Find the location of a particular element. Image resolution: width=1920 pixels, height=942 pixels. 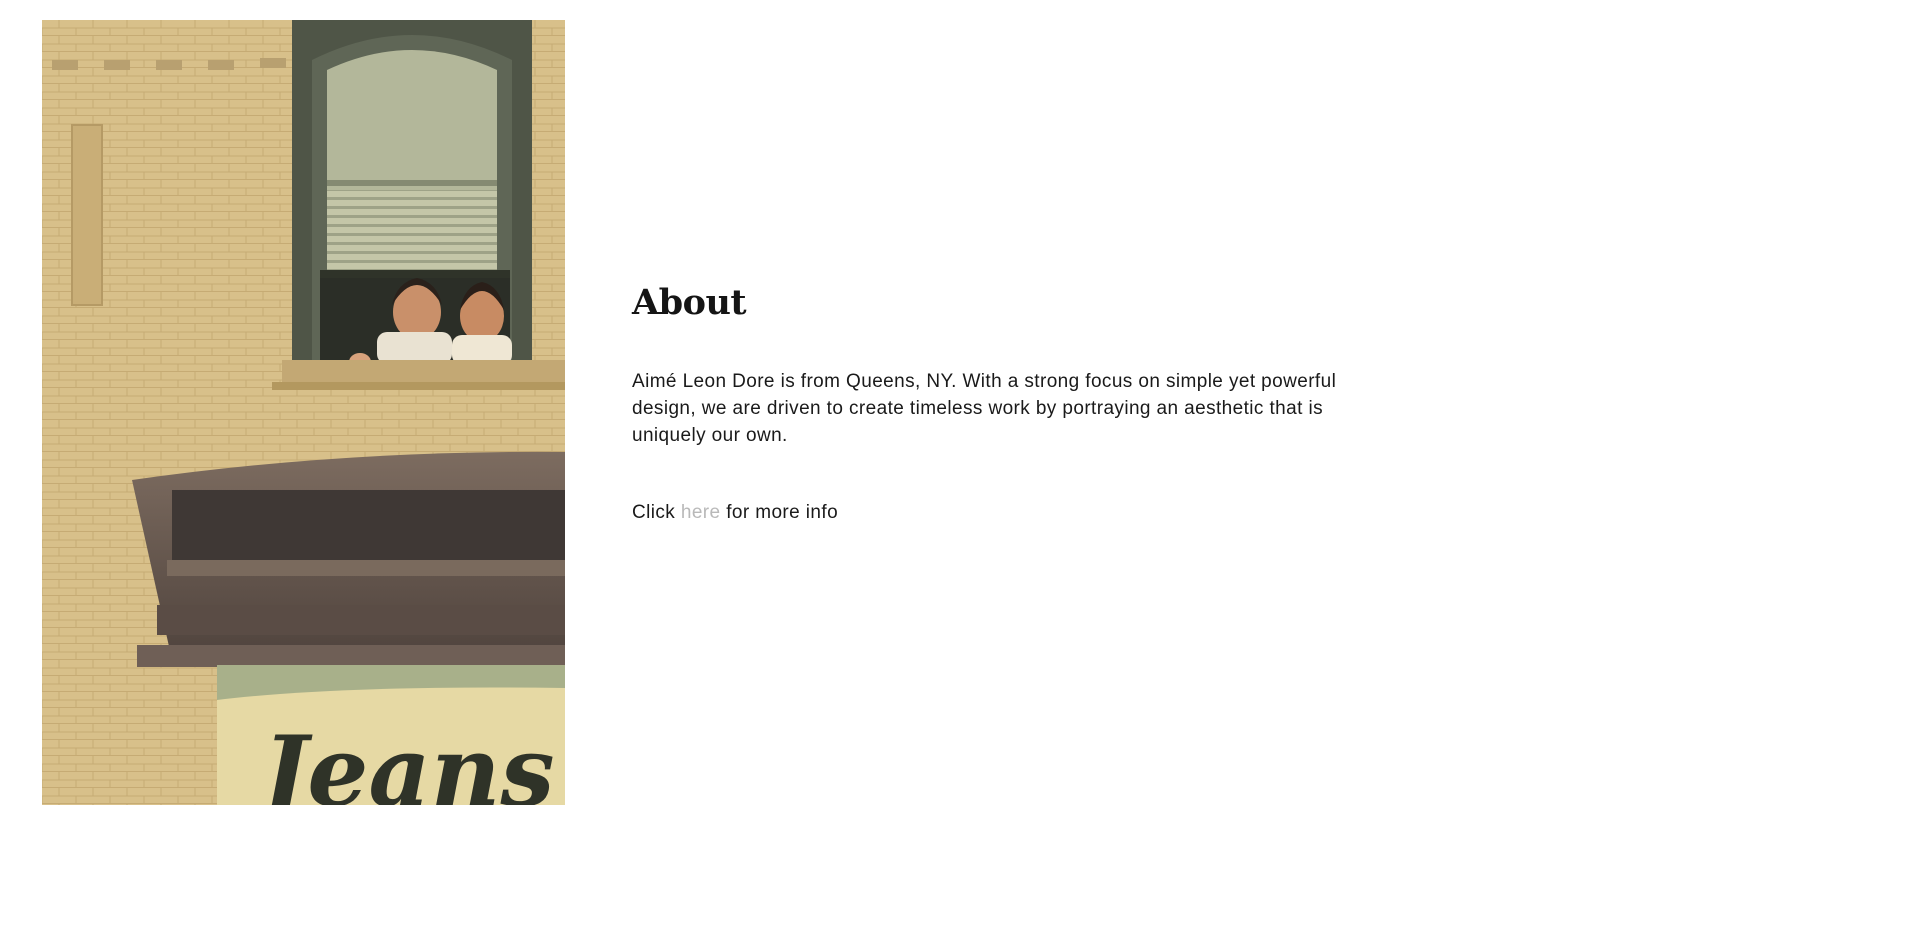

more-info-suffix: for more info is located at coordinates (782, 512).